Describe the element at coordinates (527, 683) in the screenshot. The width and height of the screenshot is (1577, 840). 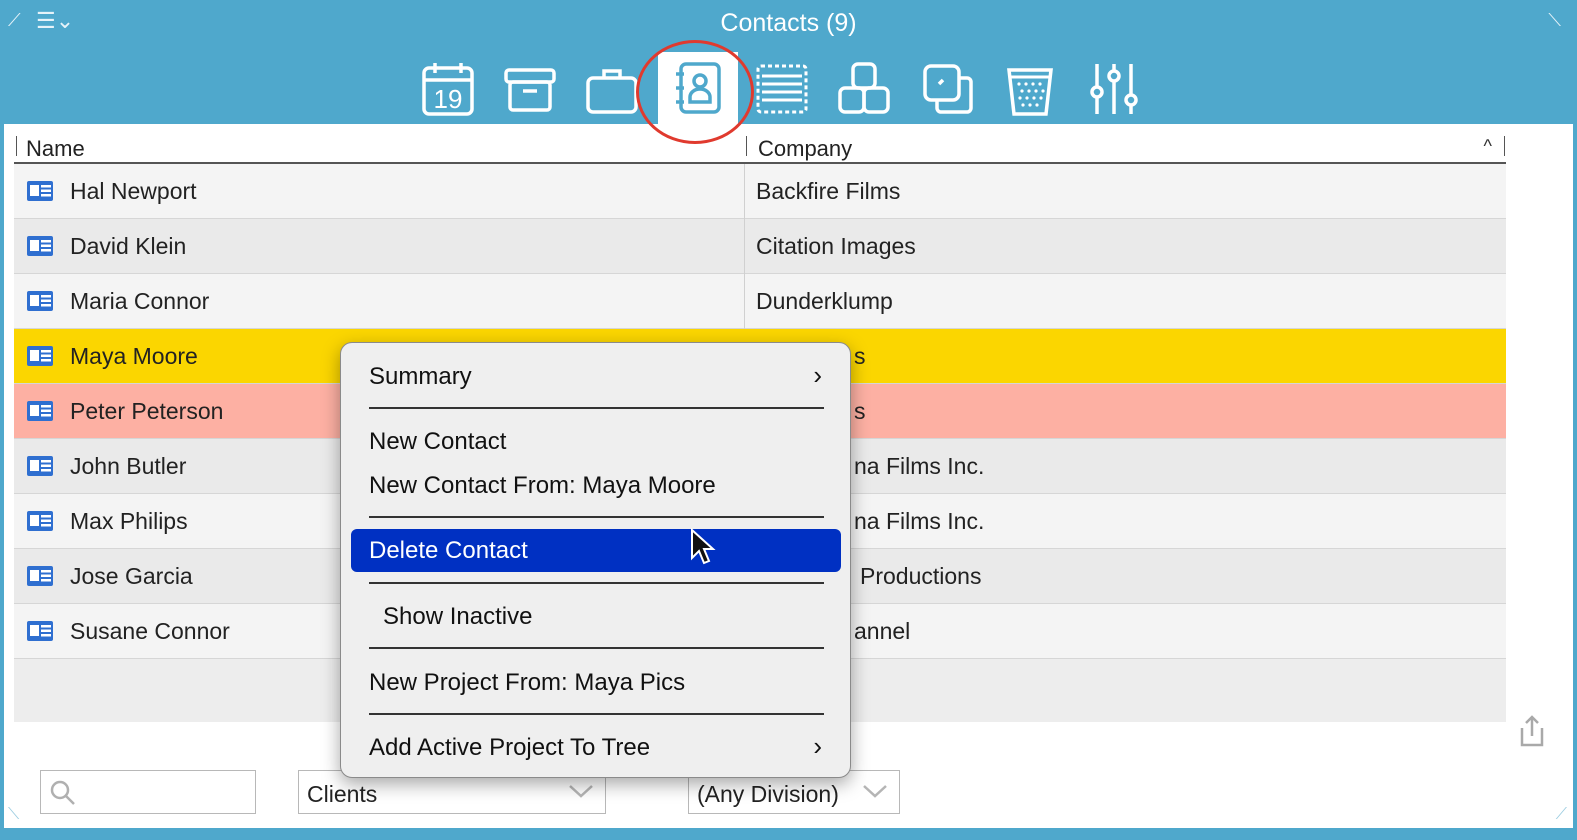
I see `menu-item-new-project-from: New Project From: Maya Pics` at that location.